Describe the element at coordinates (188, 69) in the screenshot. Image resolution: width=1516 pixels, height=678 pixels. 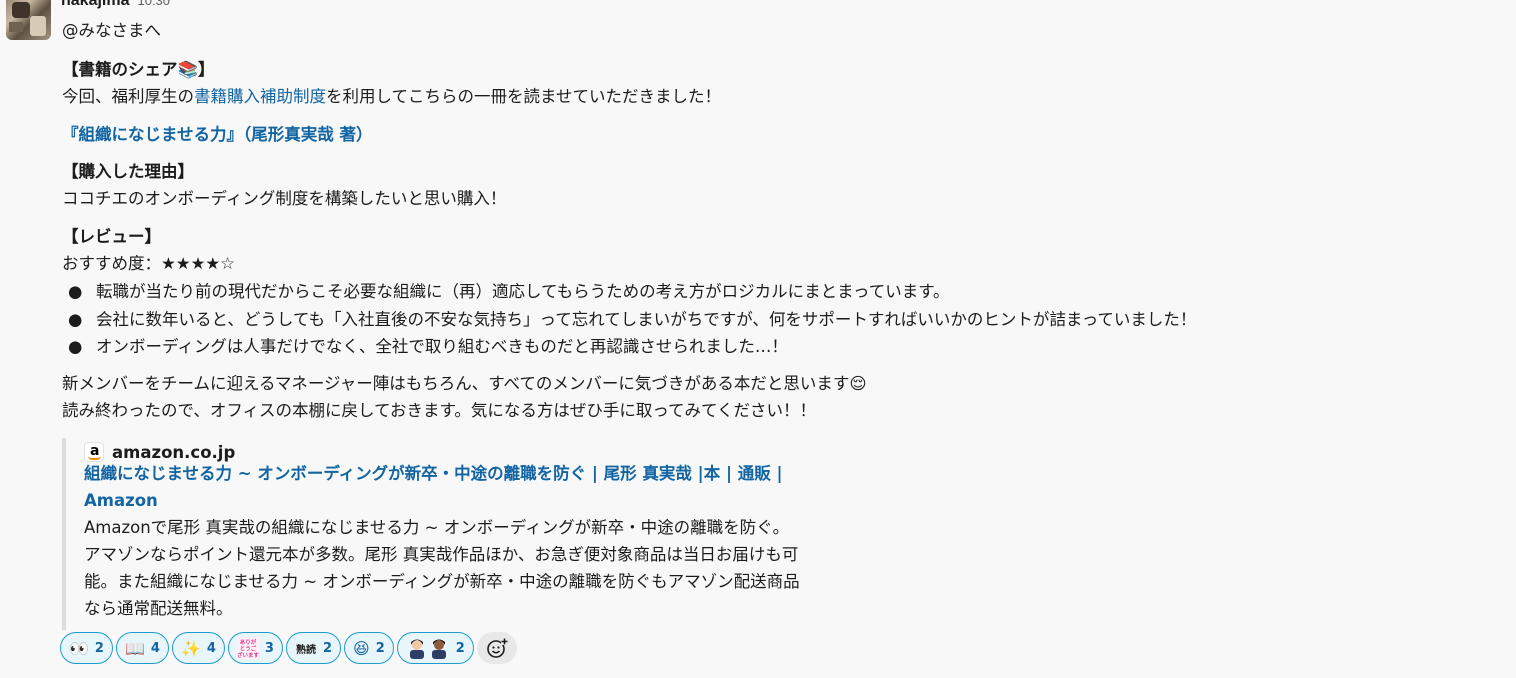
I see `books-emoji: 📚` at that location.